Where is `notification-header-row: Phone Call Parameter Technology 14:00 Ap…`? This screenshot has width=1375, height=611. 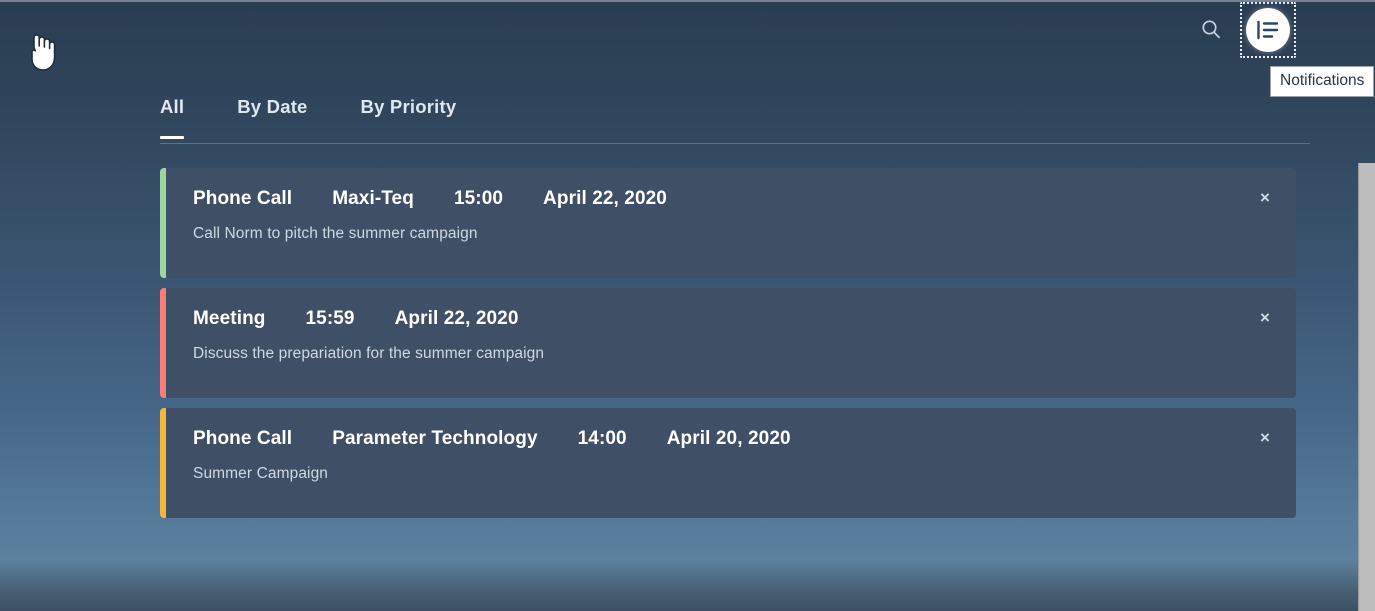 notification-header-row: Phone Call Parameter Technology 14:00 Ap… is located at coordinates (744, 439).